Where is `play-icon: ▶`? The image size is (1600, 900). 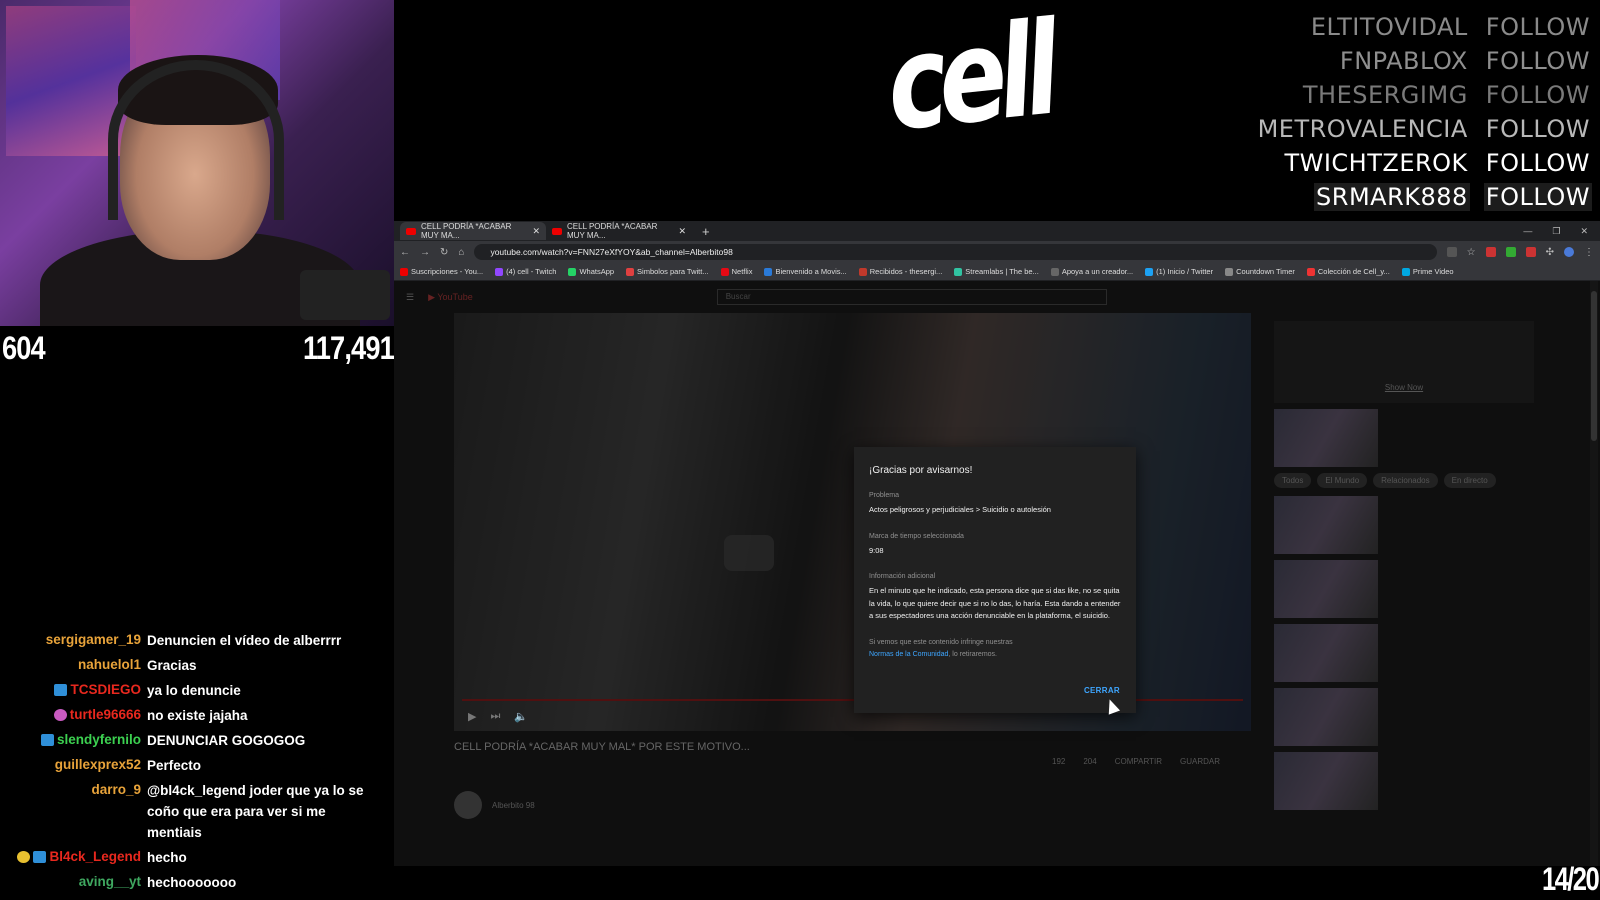 play-icon: ▶ is located at coordinates (472, 716).